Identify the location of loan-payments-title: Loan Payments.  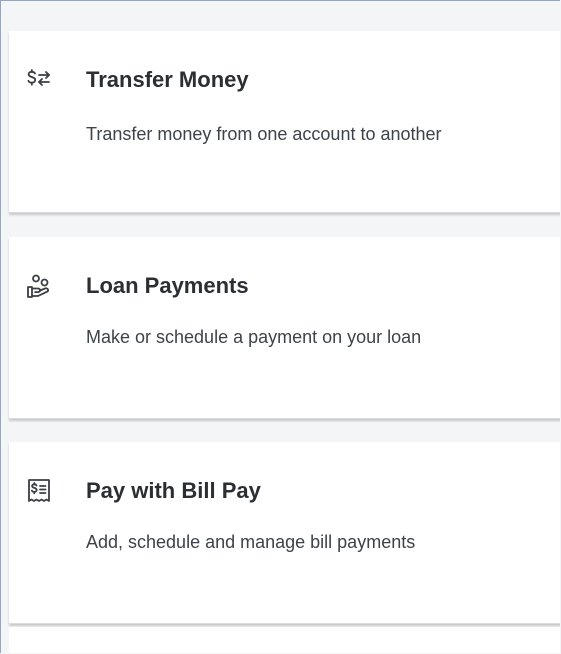
(167, 286).